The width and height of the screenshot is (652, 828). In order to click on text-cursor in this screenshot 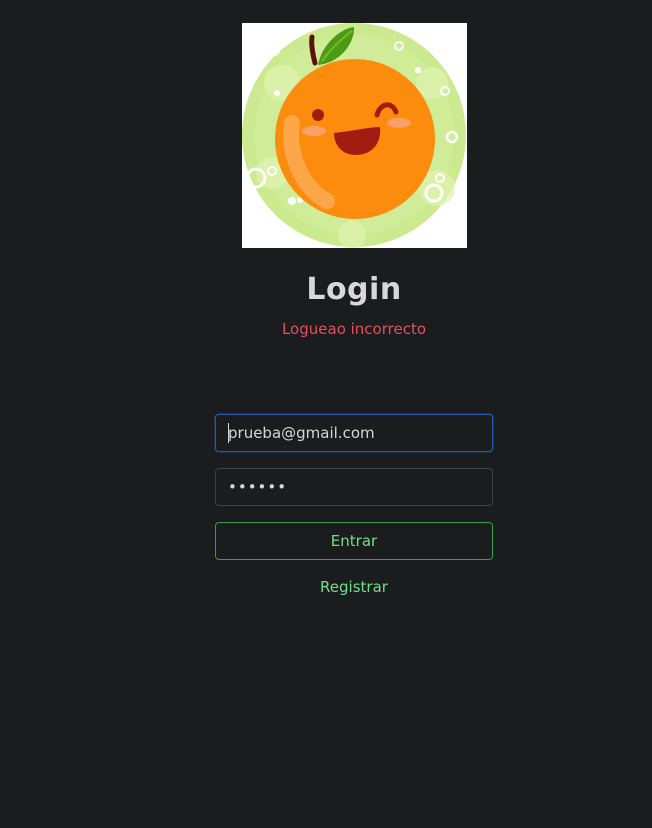, I will do `click(228, 433)`.